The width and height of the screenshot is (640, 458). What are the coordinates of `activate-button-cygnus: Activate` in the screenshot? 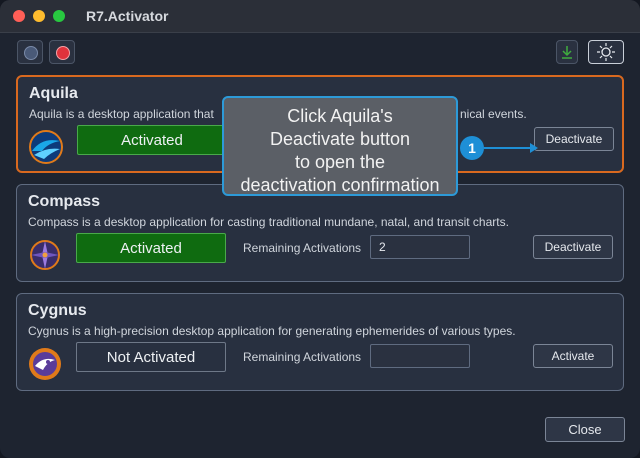 It's located at (573, 356).